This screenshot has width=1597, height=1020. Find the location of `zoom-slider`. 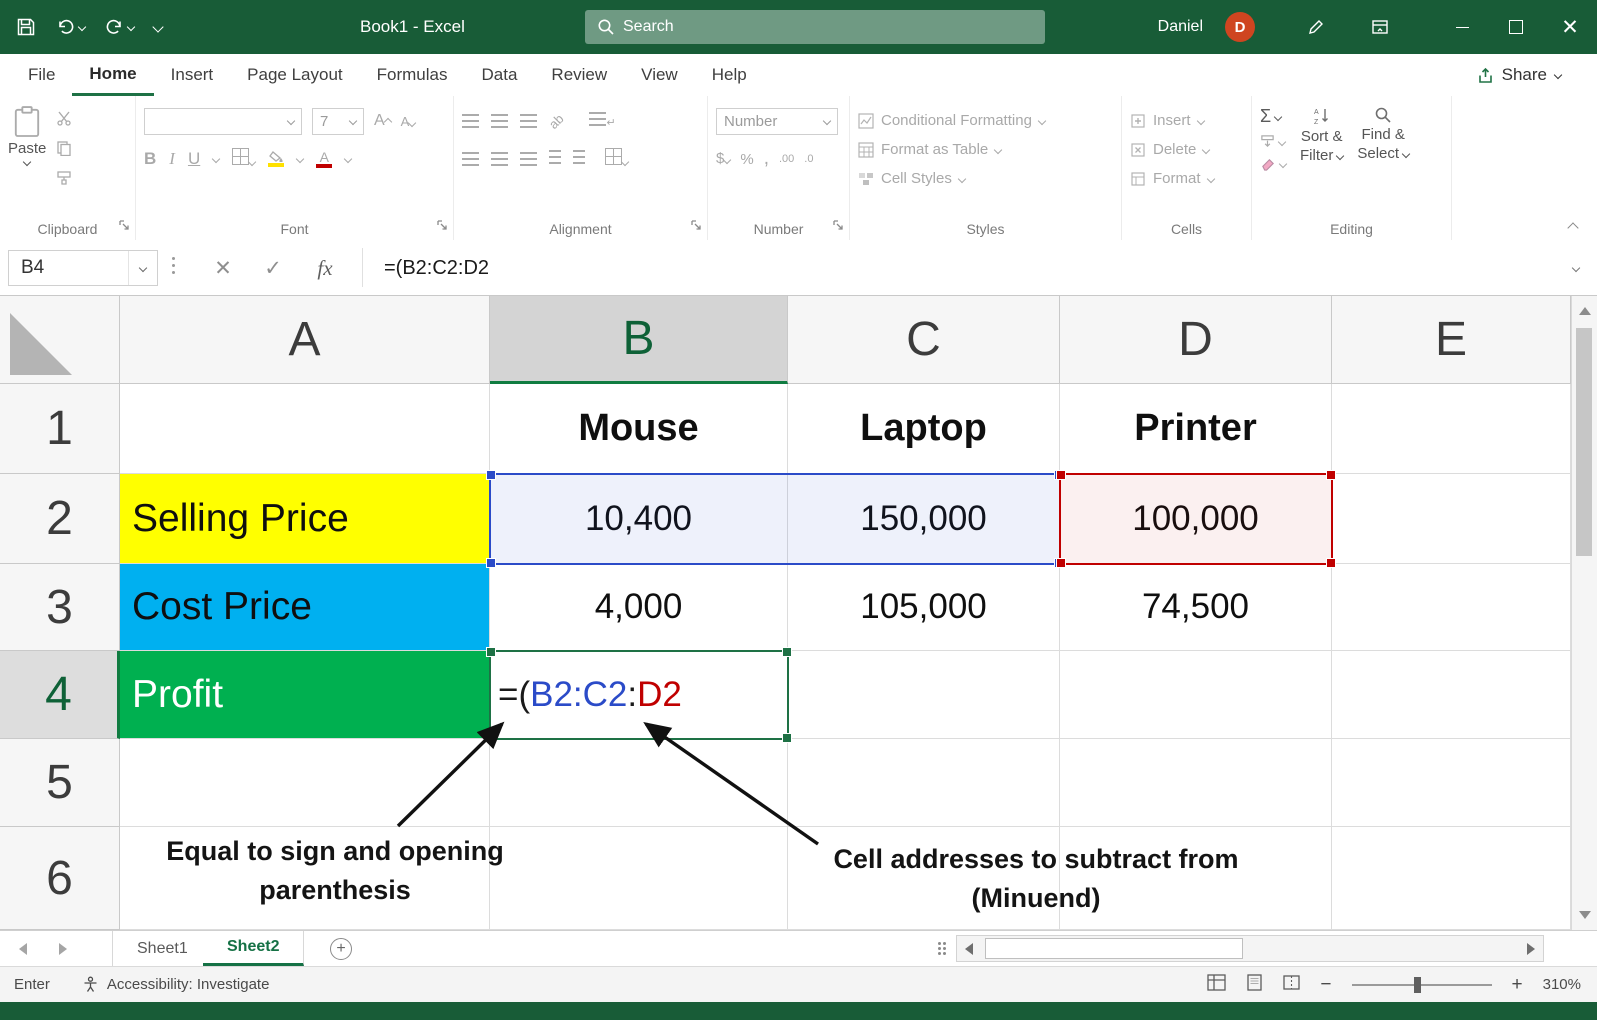

zoom-slider is located at coordinates (1421, 984).